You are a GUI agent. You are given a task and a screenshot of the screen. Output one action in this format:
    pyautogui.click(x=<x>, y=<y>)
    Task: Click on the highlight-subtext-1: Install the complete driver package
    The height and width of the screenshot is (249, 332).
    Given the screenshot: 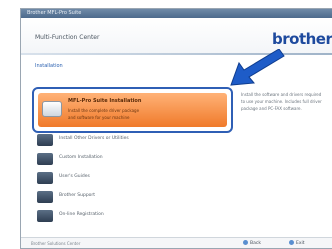 What is the action you would take?
    pyautogui.click(x=104, y=110)
    